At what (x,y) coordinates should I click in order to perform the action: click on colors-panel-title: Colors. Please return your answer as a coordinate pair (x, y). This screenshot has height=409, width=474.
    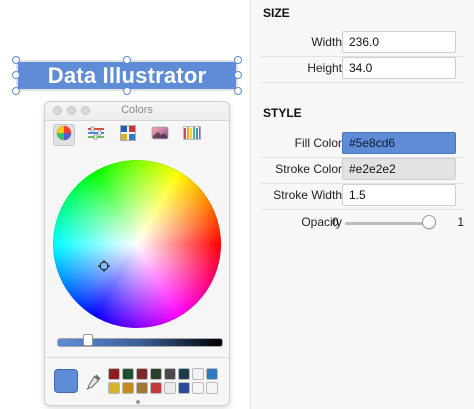
    Looking at the image, I should click on (137, 110).